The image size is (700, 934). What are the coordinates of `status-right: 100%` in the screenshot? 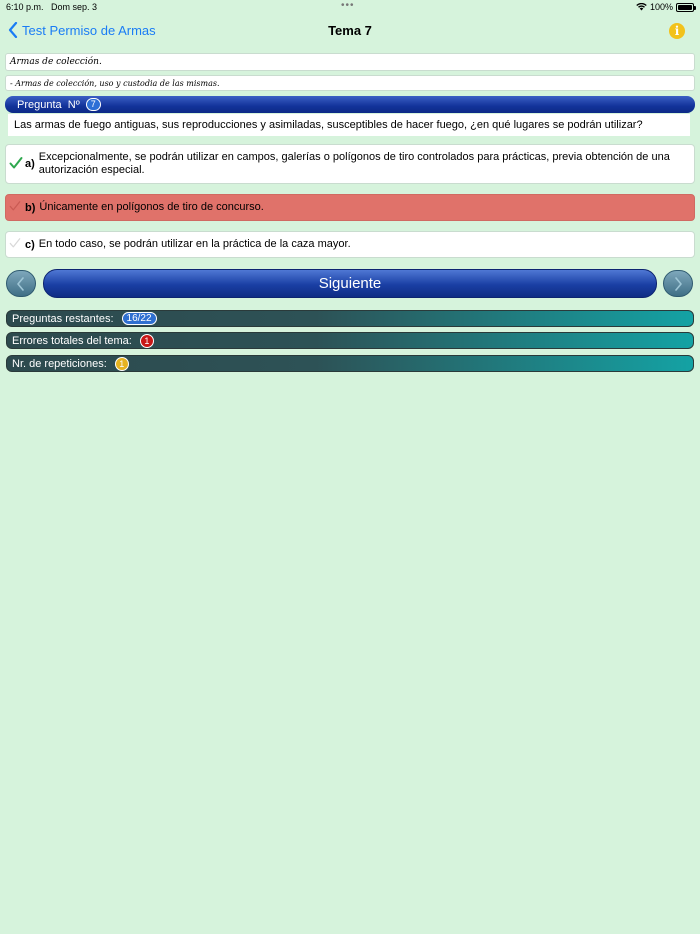 It's located at (666, 7).